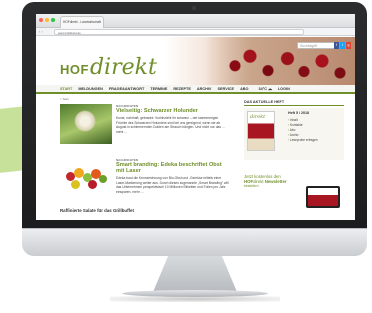  I want to click on browser-tab-bar: HOFdirekt - Landwirtschaft, so click(195, 21).